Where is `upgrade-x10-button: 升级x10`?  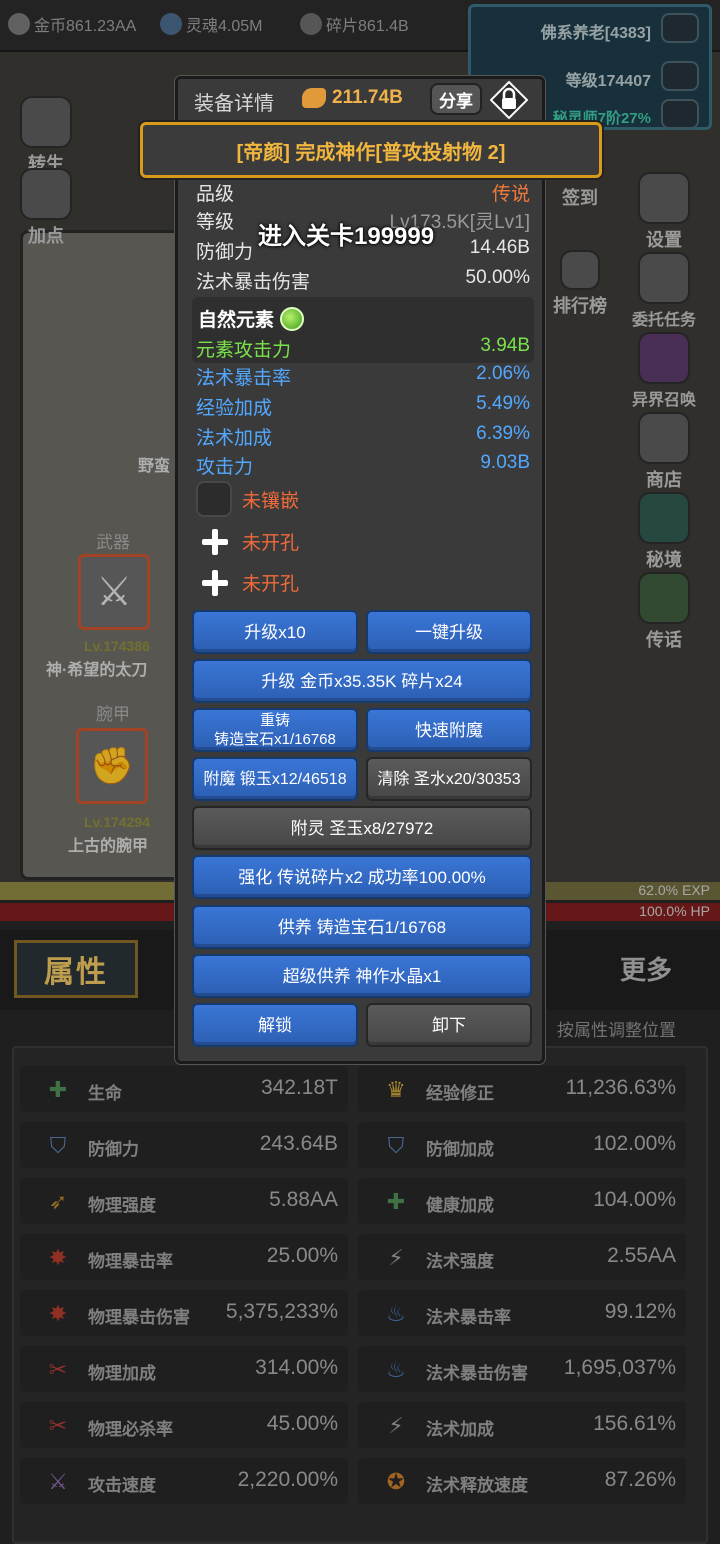 upgrade-x10-button: 升级x10 is located at coordinates (275, 632).